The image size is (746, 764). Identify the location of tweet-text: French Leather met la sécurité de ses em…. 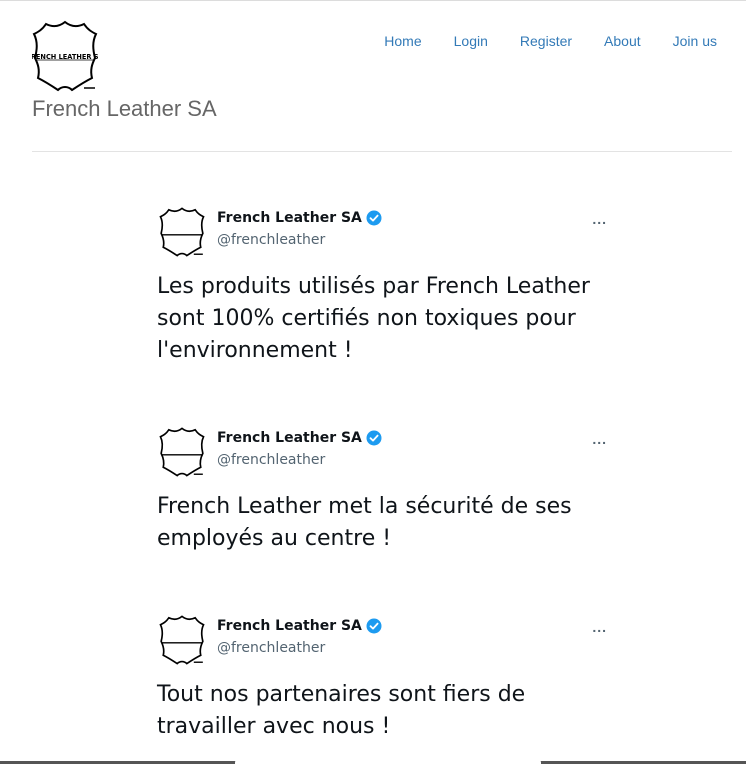
(364, 522).